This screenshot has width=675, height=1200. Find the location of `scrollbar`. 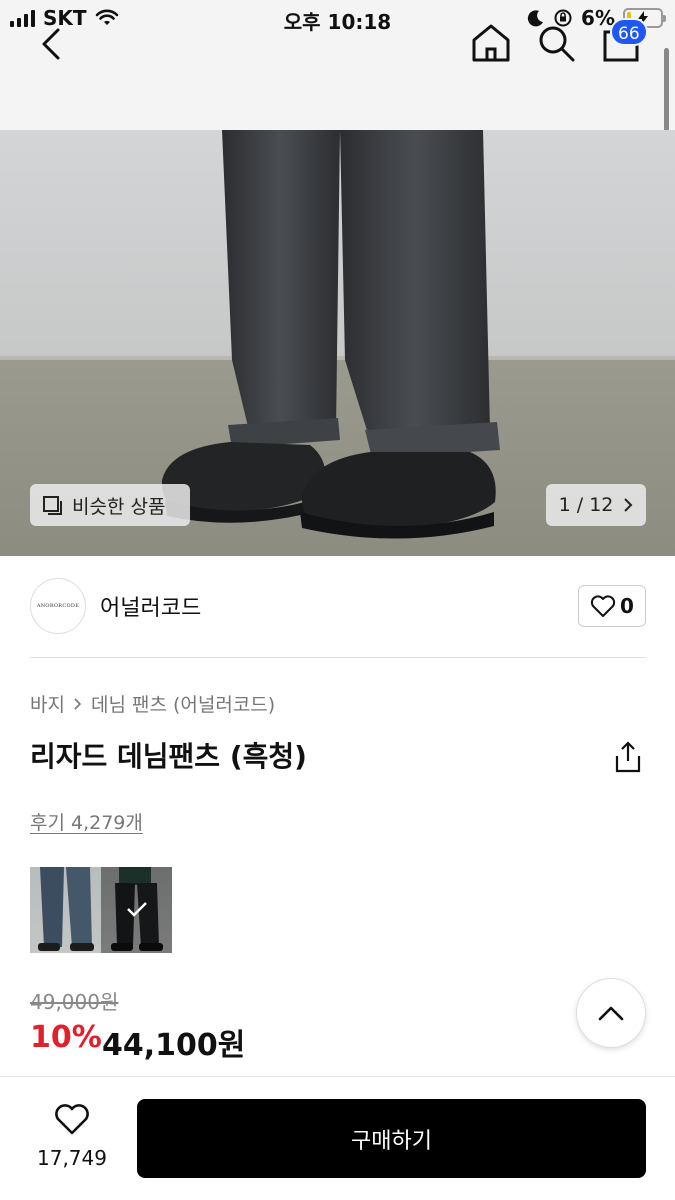

scrollbar is located at coordinates (666, 91).